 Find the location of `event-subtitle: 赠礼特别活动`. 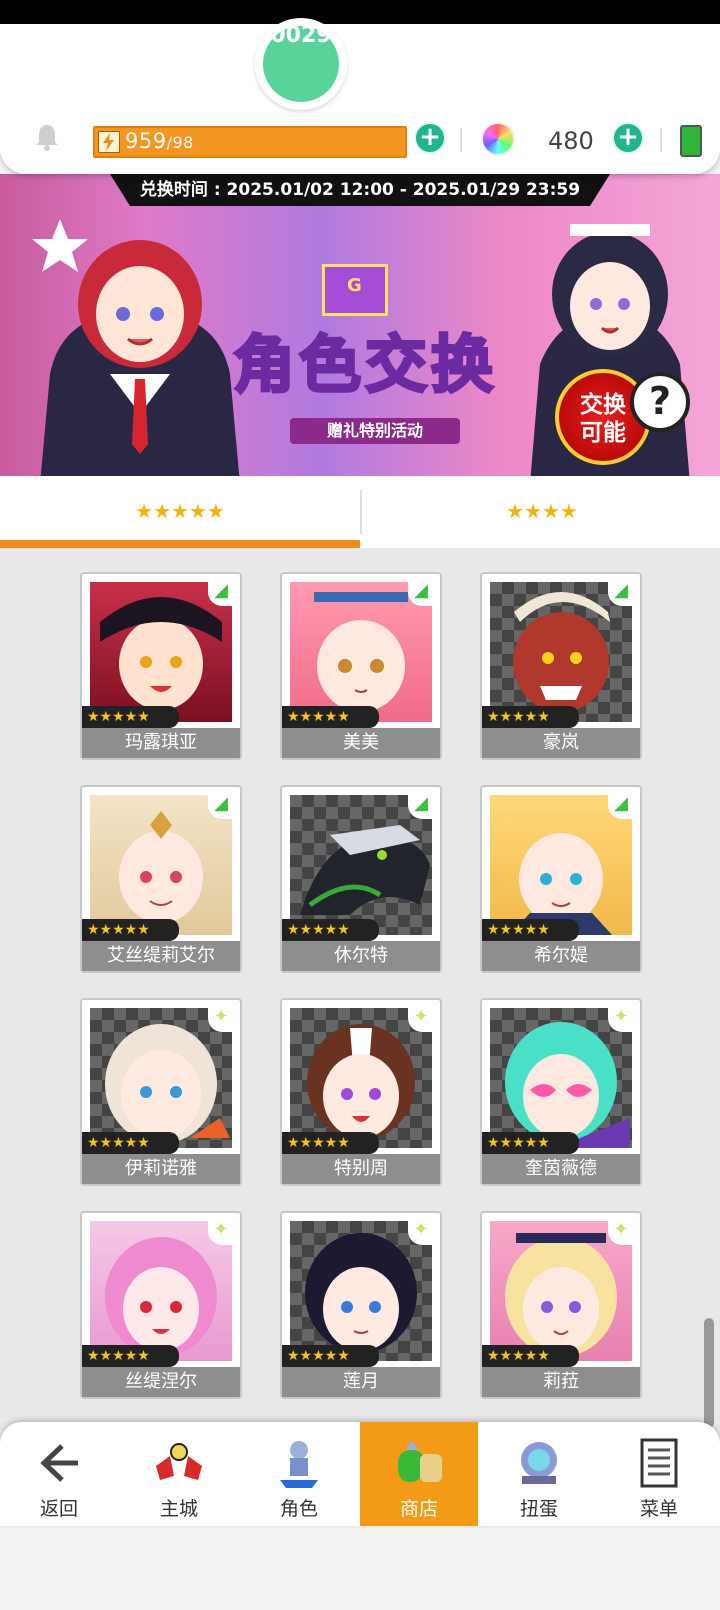

event-subtitle: 赠礼特别活动 is located at coordinates (375, 431).